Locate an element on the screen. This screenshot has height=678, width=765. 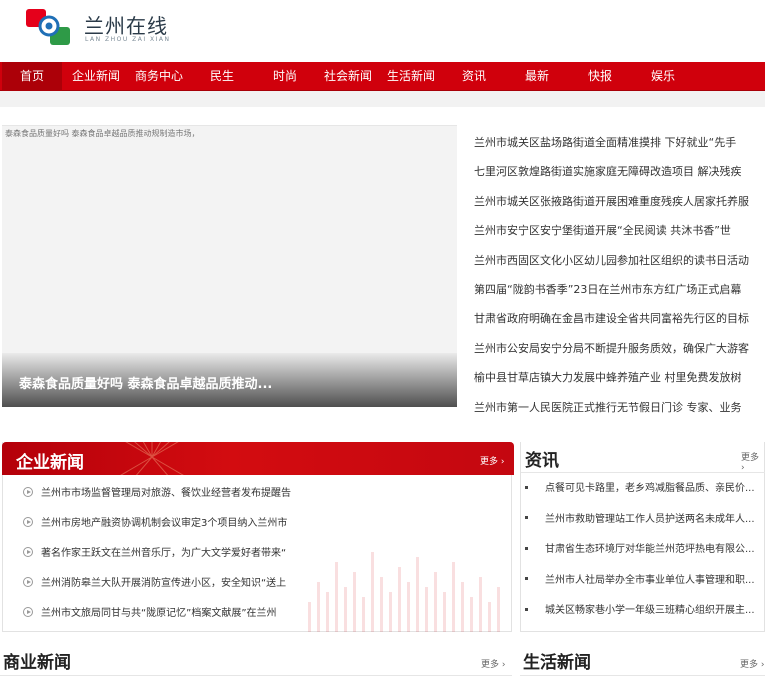
list-item: 兰州市房地产融资协调机制会议审定3个项目纳入兰州市 is located at coordinates (168, 524).